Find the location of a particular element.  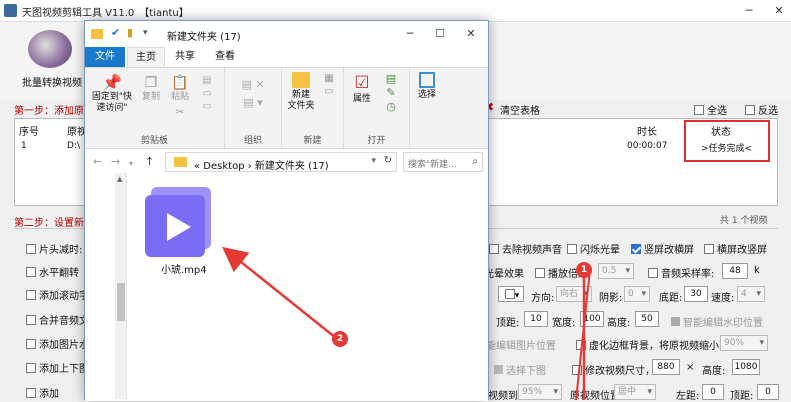

select-bottom-button: 选择下图 is located at coordinates (520, 369).